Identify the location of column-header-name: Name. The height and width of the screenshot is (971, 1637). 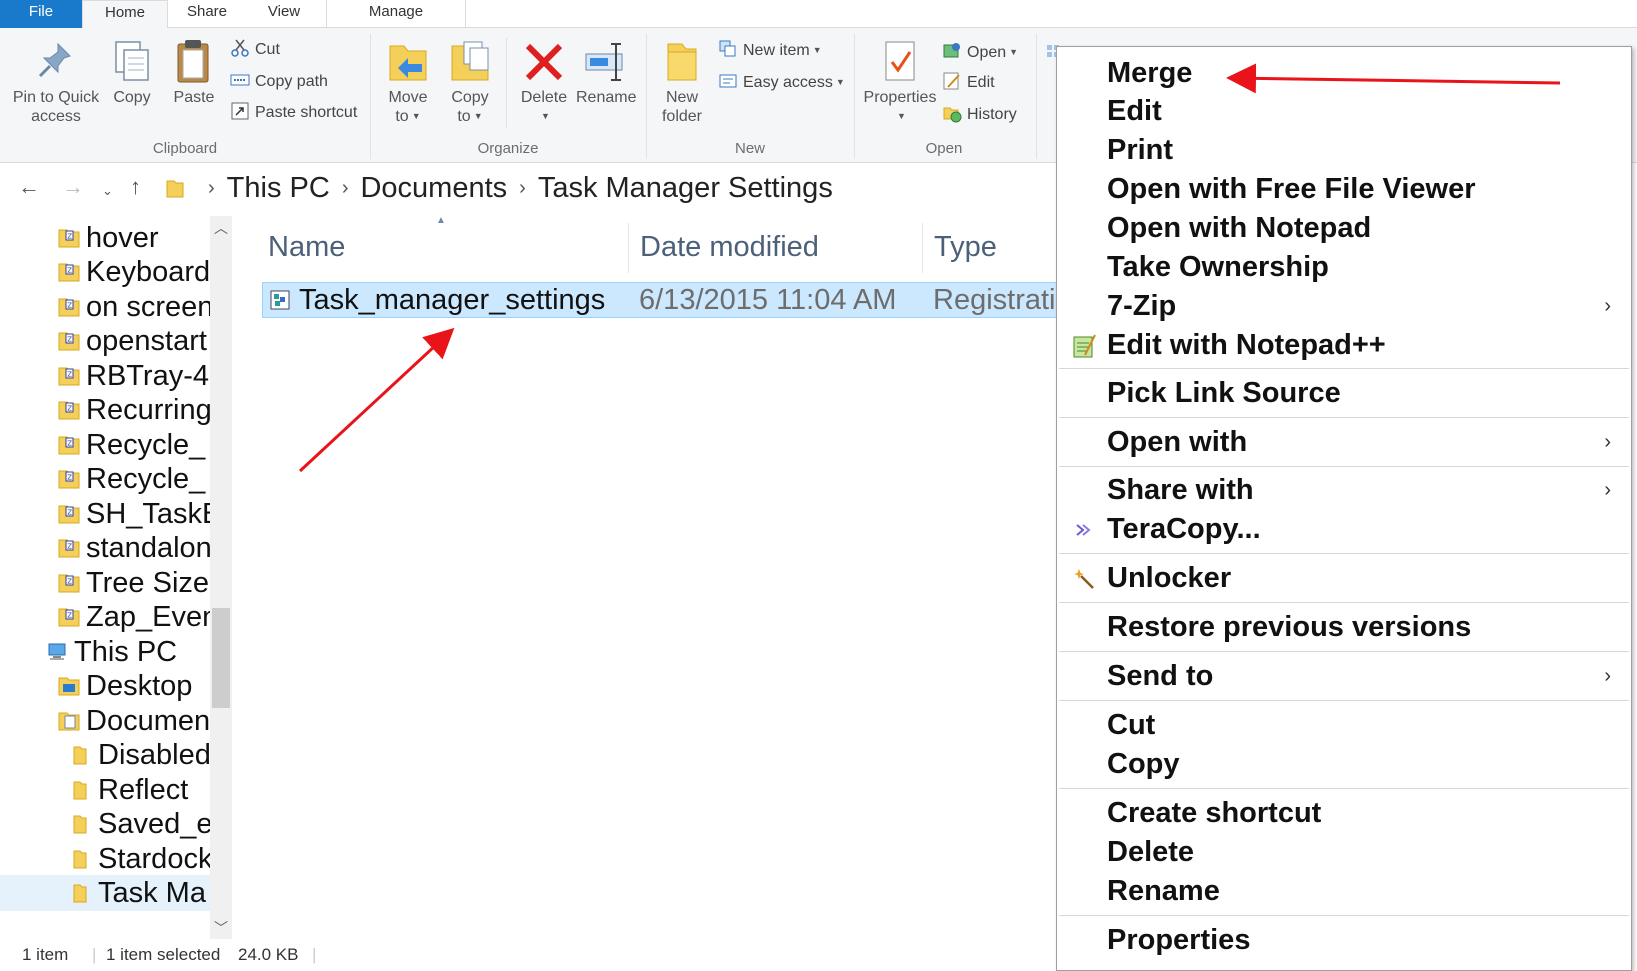
(306, 247).